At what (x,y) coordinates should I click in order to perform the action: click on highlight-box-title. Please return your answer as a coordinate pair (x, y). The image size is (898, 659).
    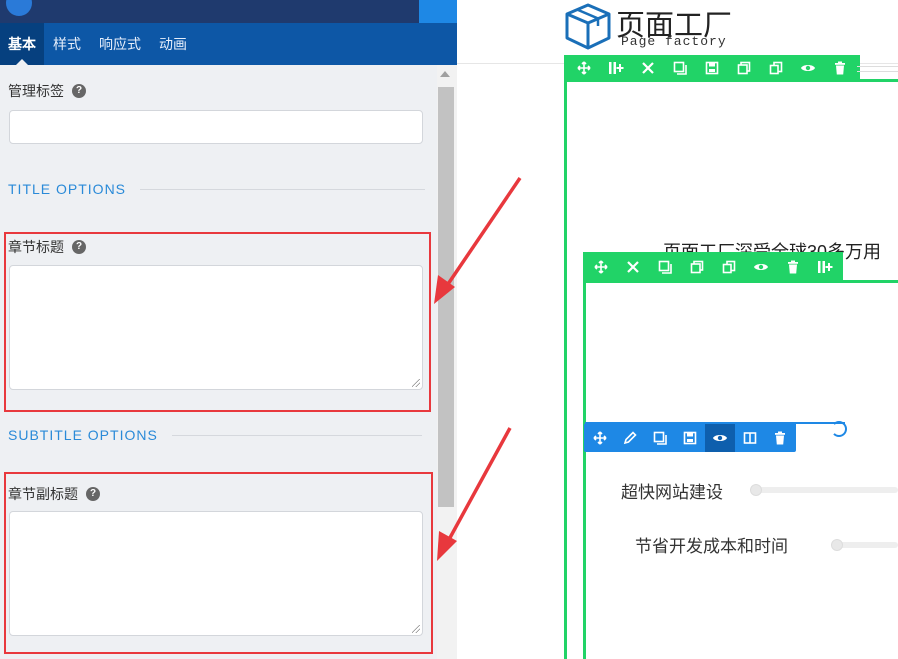
    Looking at the image, I should click on (217, 322).